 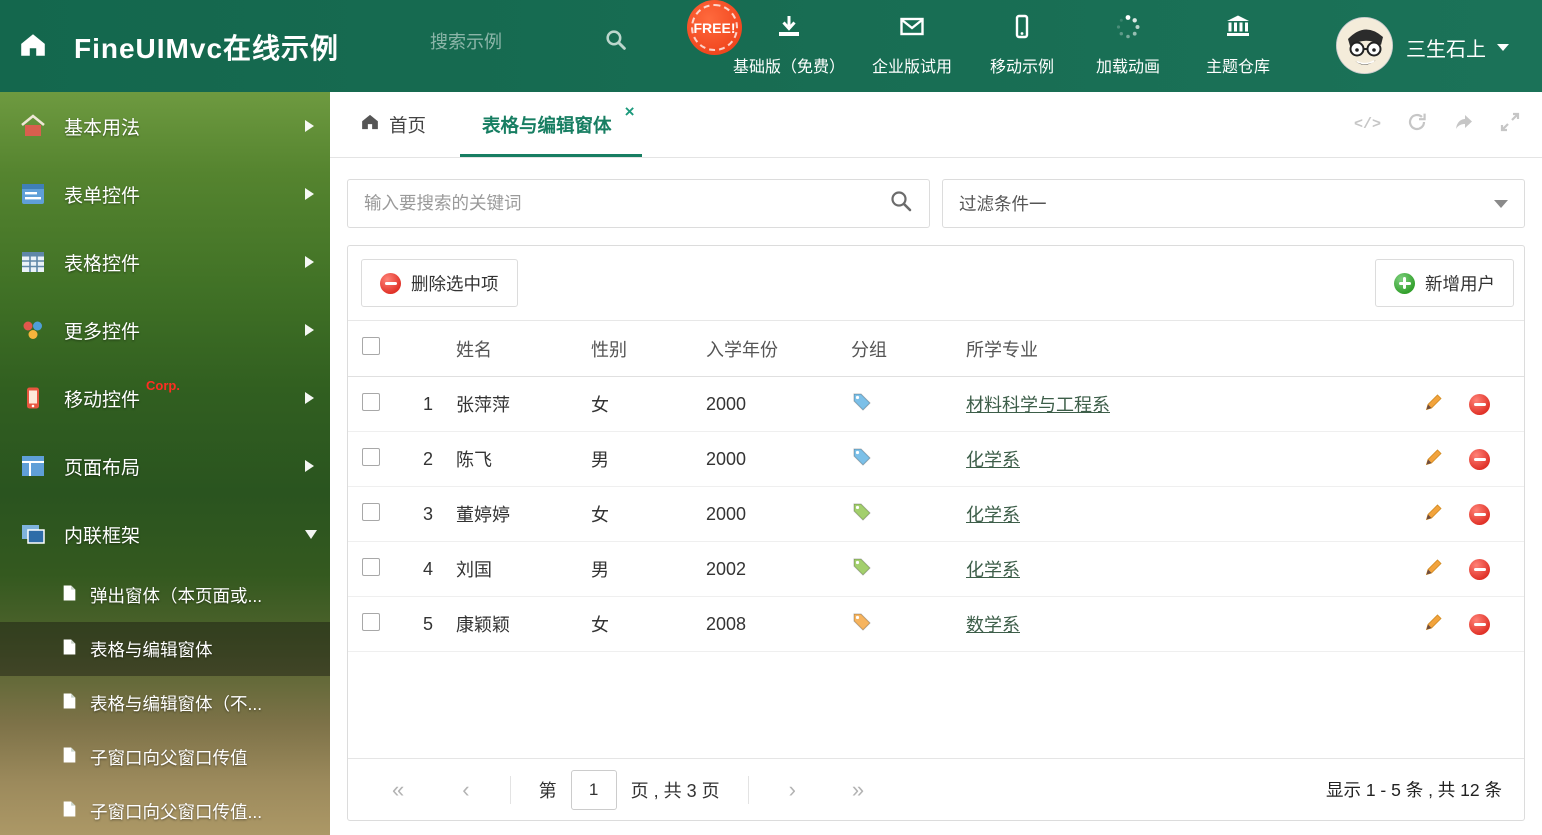 I want to click on share-forward-icon, so click(x=1464, y=124).